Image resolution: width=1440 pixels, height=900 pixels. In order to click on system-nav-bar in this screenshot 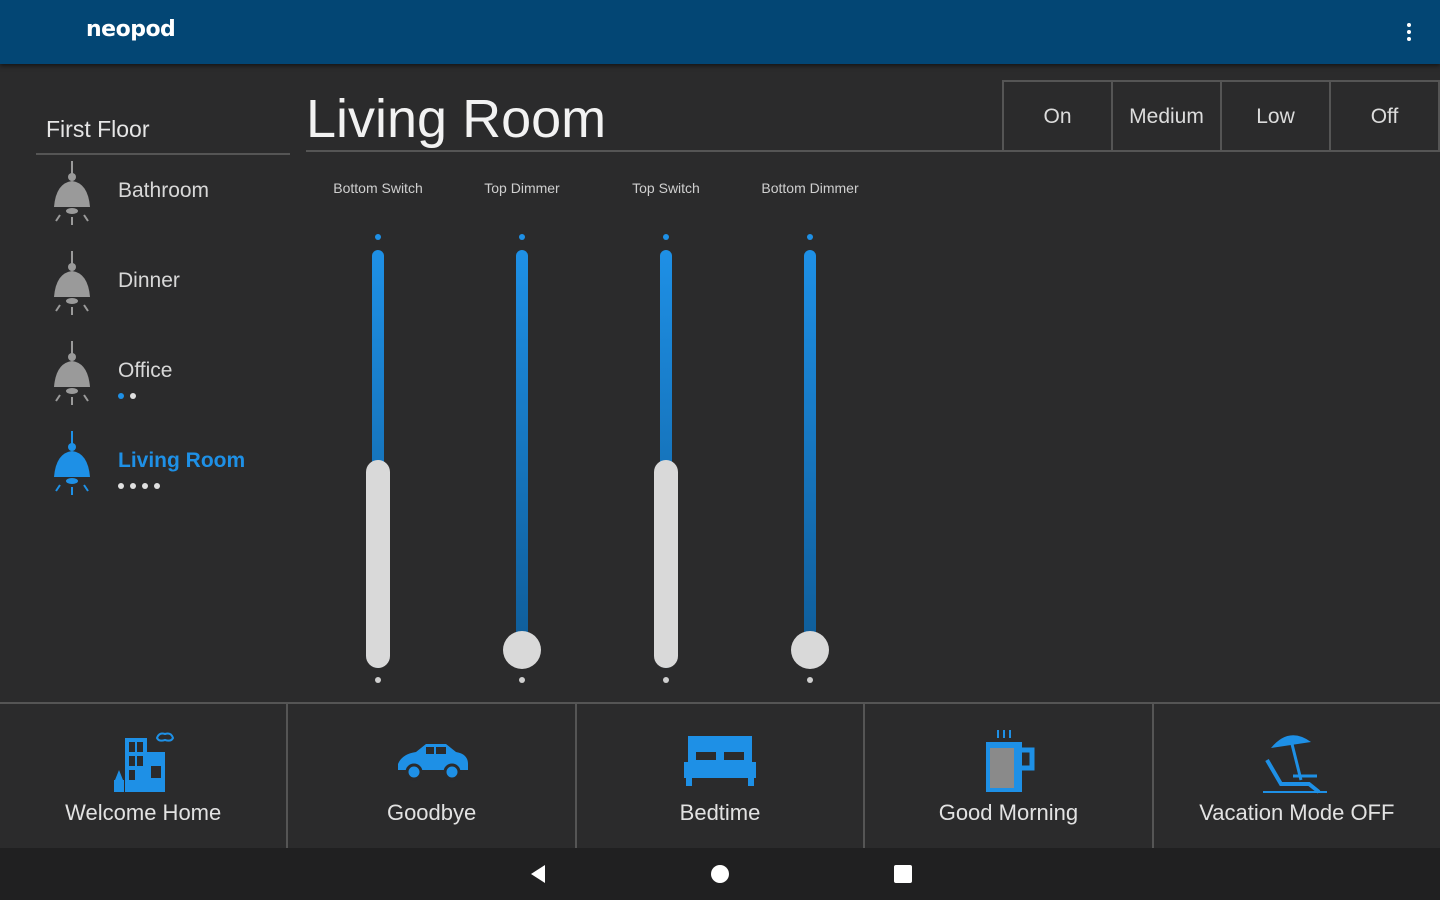, I will do `click(720, 874)`.